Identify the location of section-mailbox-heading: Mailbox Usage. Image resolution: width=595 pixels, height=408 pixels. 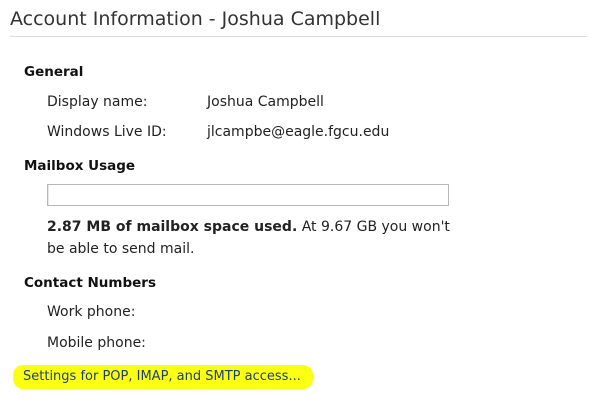
(80, 166).